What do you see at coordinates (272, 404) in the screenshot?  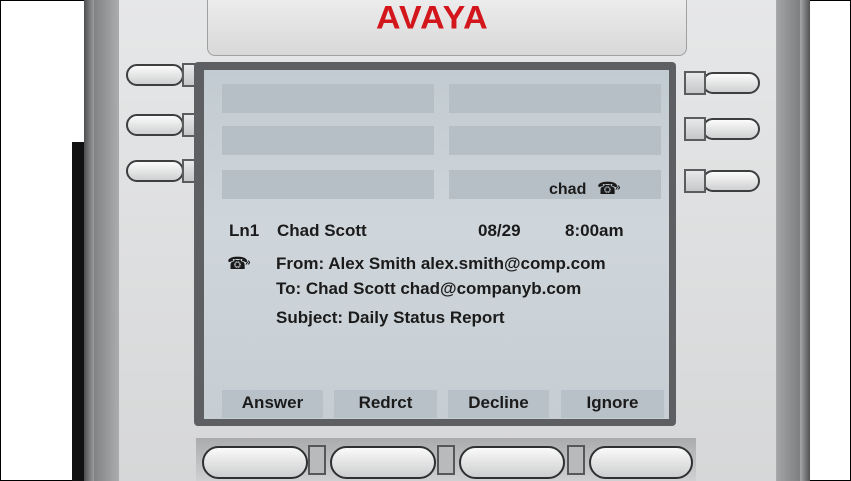 I see `softkey-label-answer: Answer` at bounding box center [272, 404].